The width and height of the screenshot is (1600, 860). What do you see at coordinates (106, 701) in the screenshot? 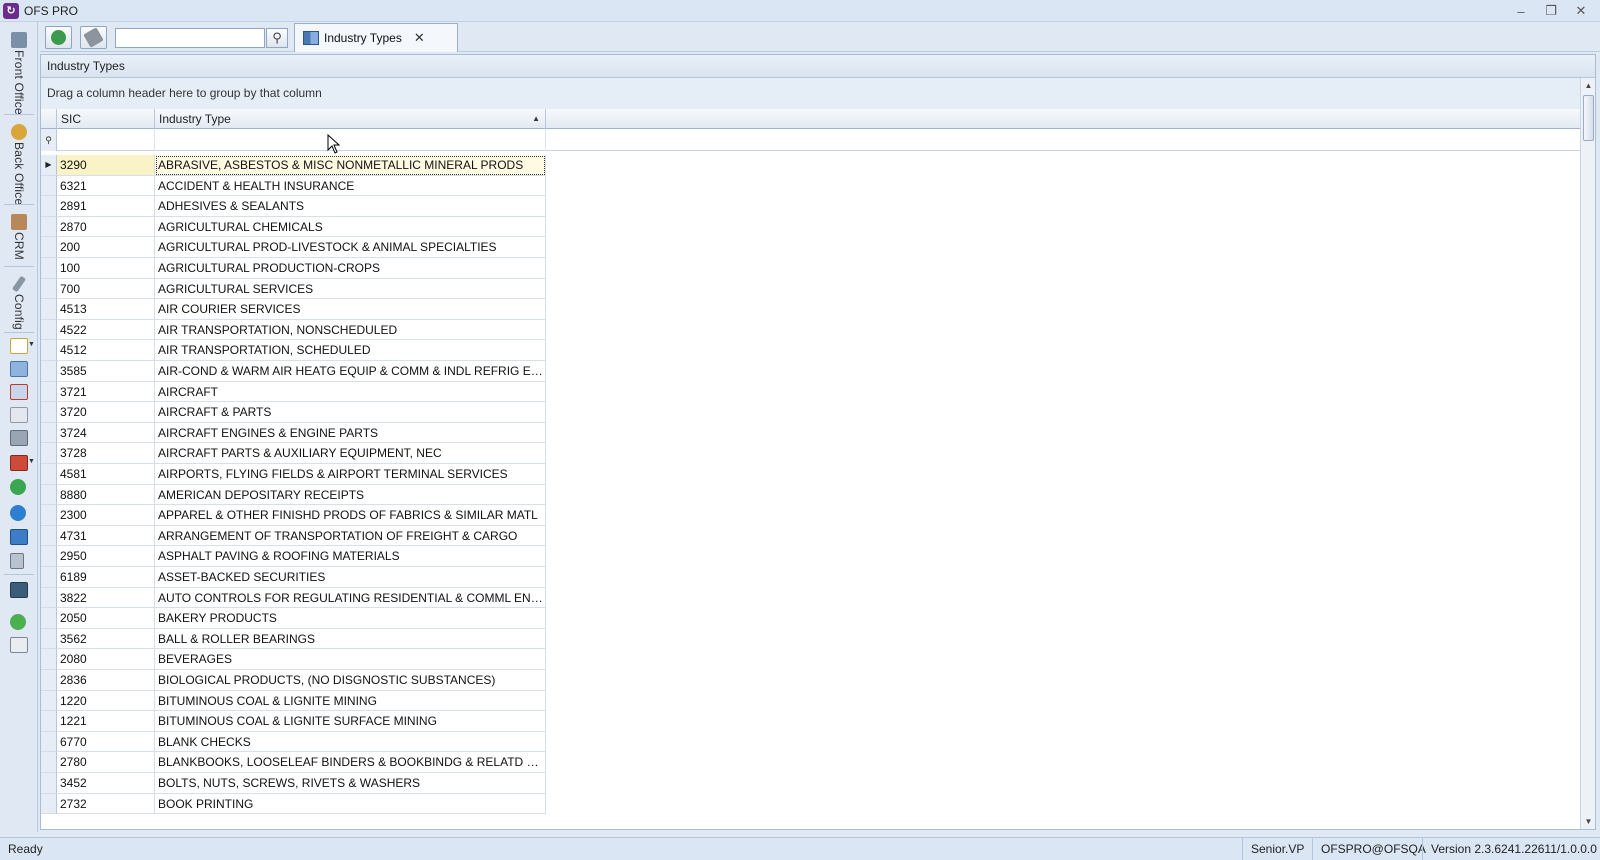
I see `cell-sic: 1220` at bounding box center [106, 701].